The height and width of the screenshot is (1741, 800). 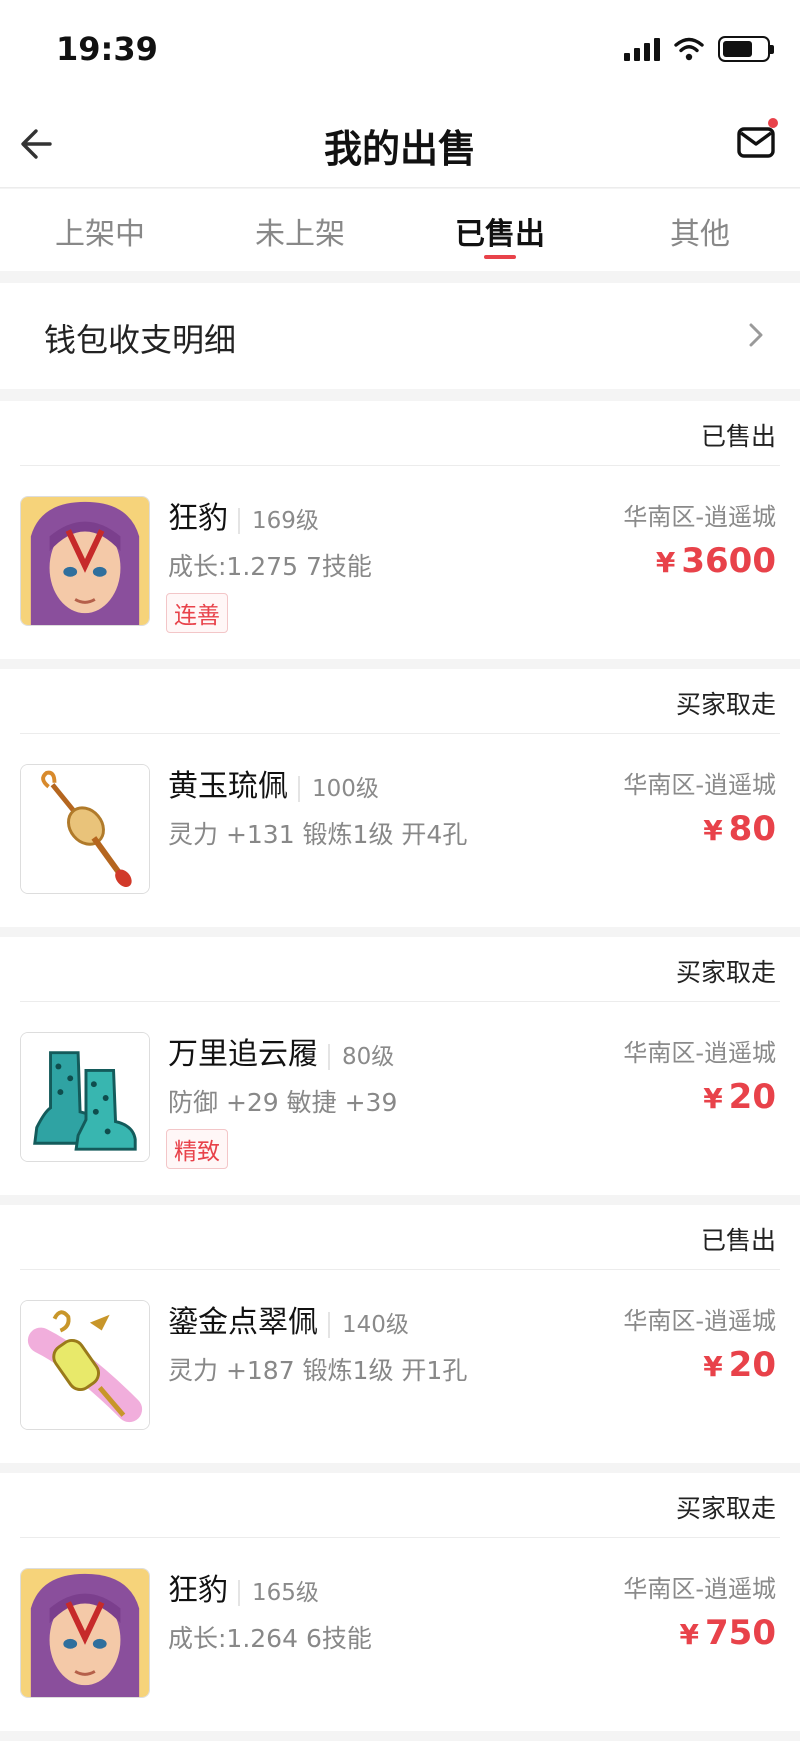 I want to click on price-value: 3600, so click(x=728, y=561).